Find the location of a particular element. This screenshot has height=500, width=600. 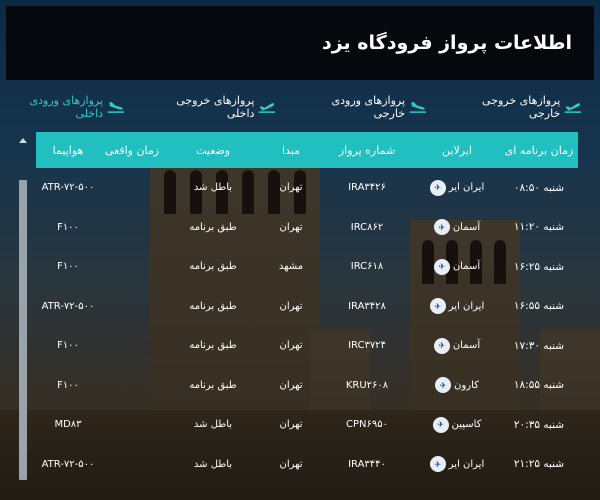

scrollbar-thumb is located at coordinates (23, 330).